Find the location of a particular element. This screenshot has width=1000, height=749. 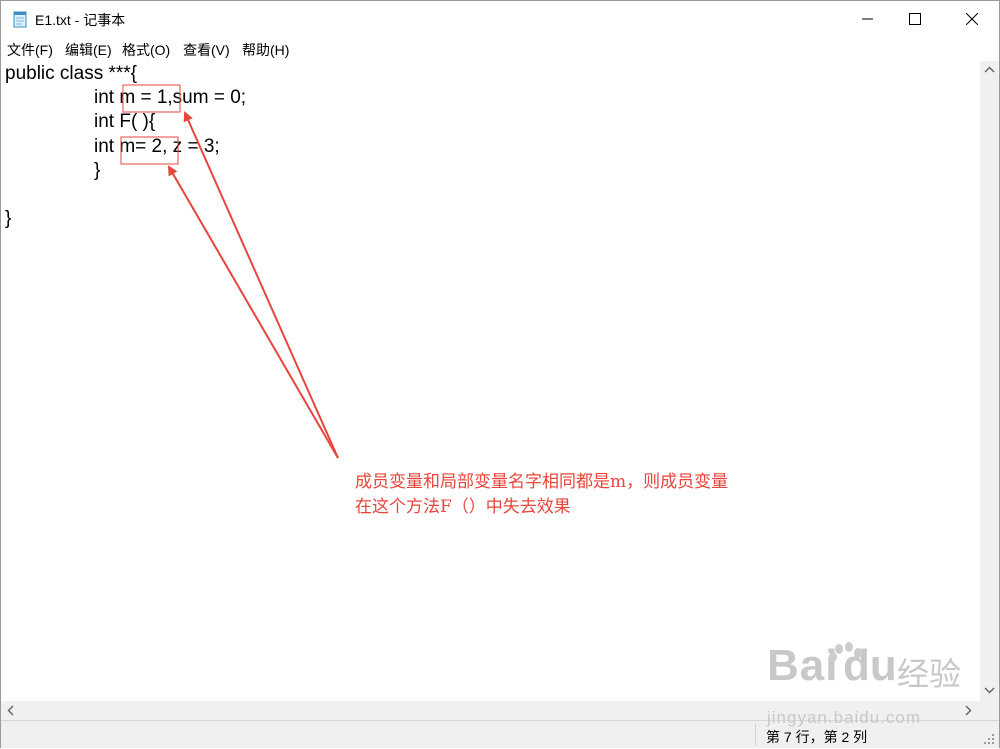

scroll-up-icon is located at coordinates (989, 70).